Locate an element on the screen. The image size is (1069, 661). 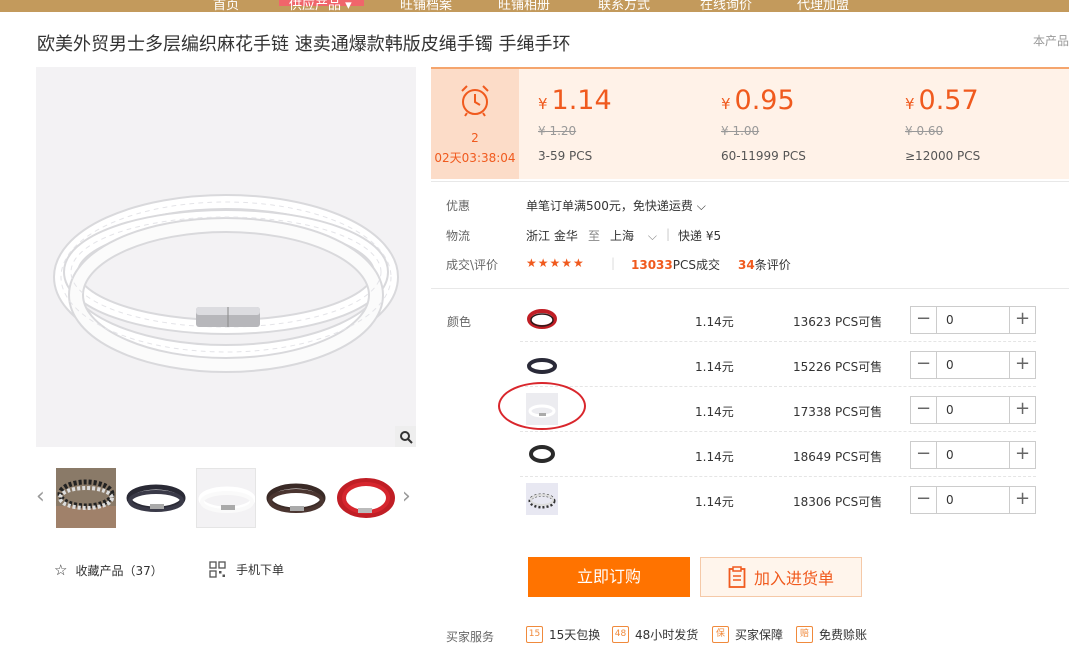
nav-agent: 代理加盟 is located at coordinates (823, 6).